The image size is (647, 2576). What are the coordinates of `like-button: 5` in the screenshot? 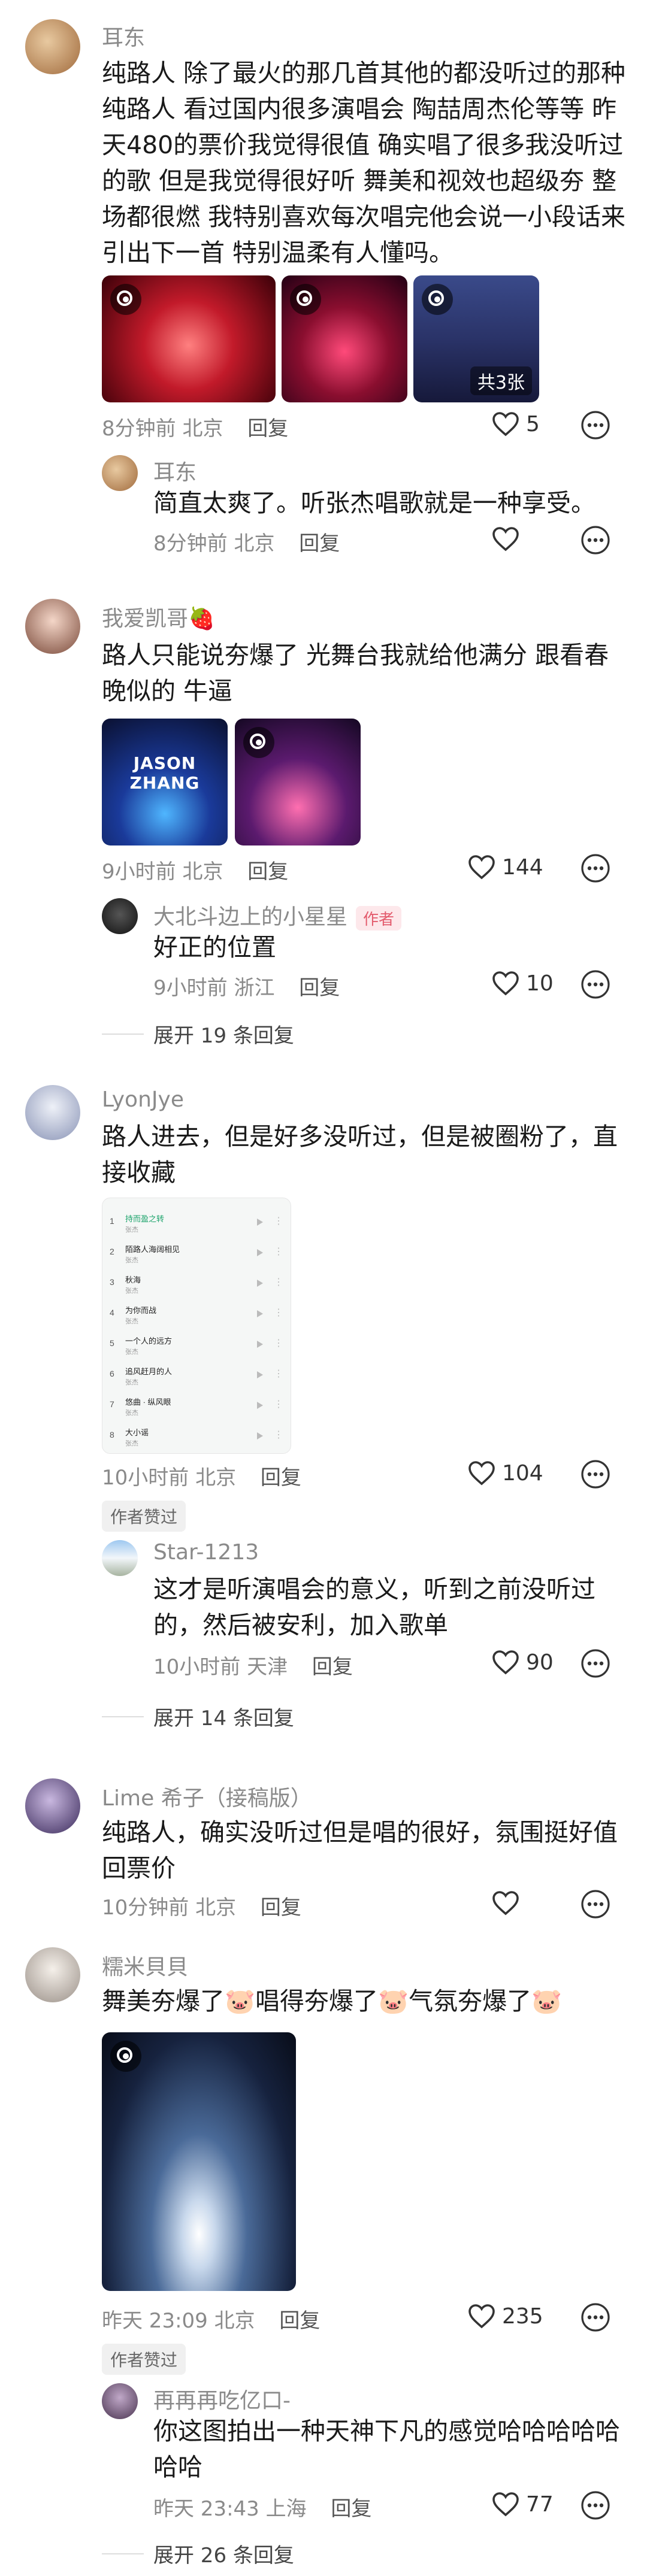 It's located at (515, 424).